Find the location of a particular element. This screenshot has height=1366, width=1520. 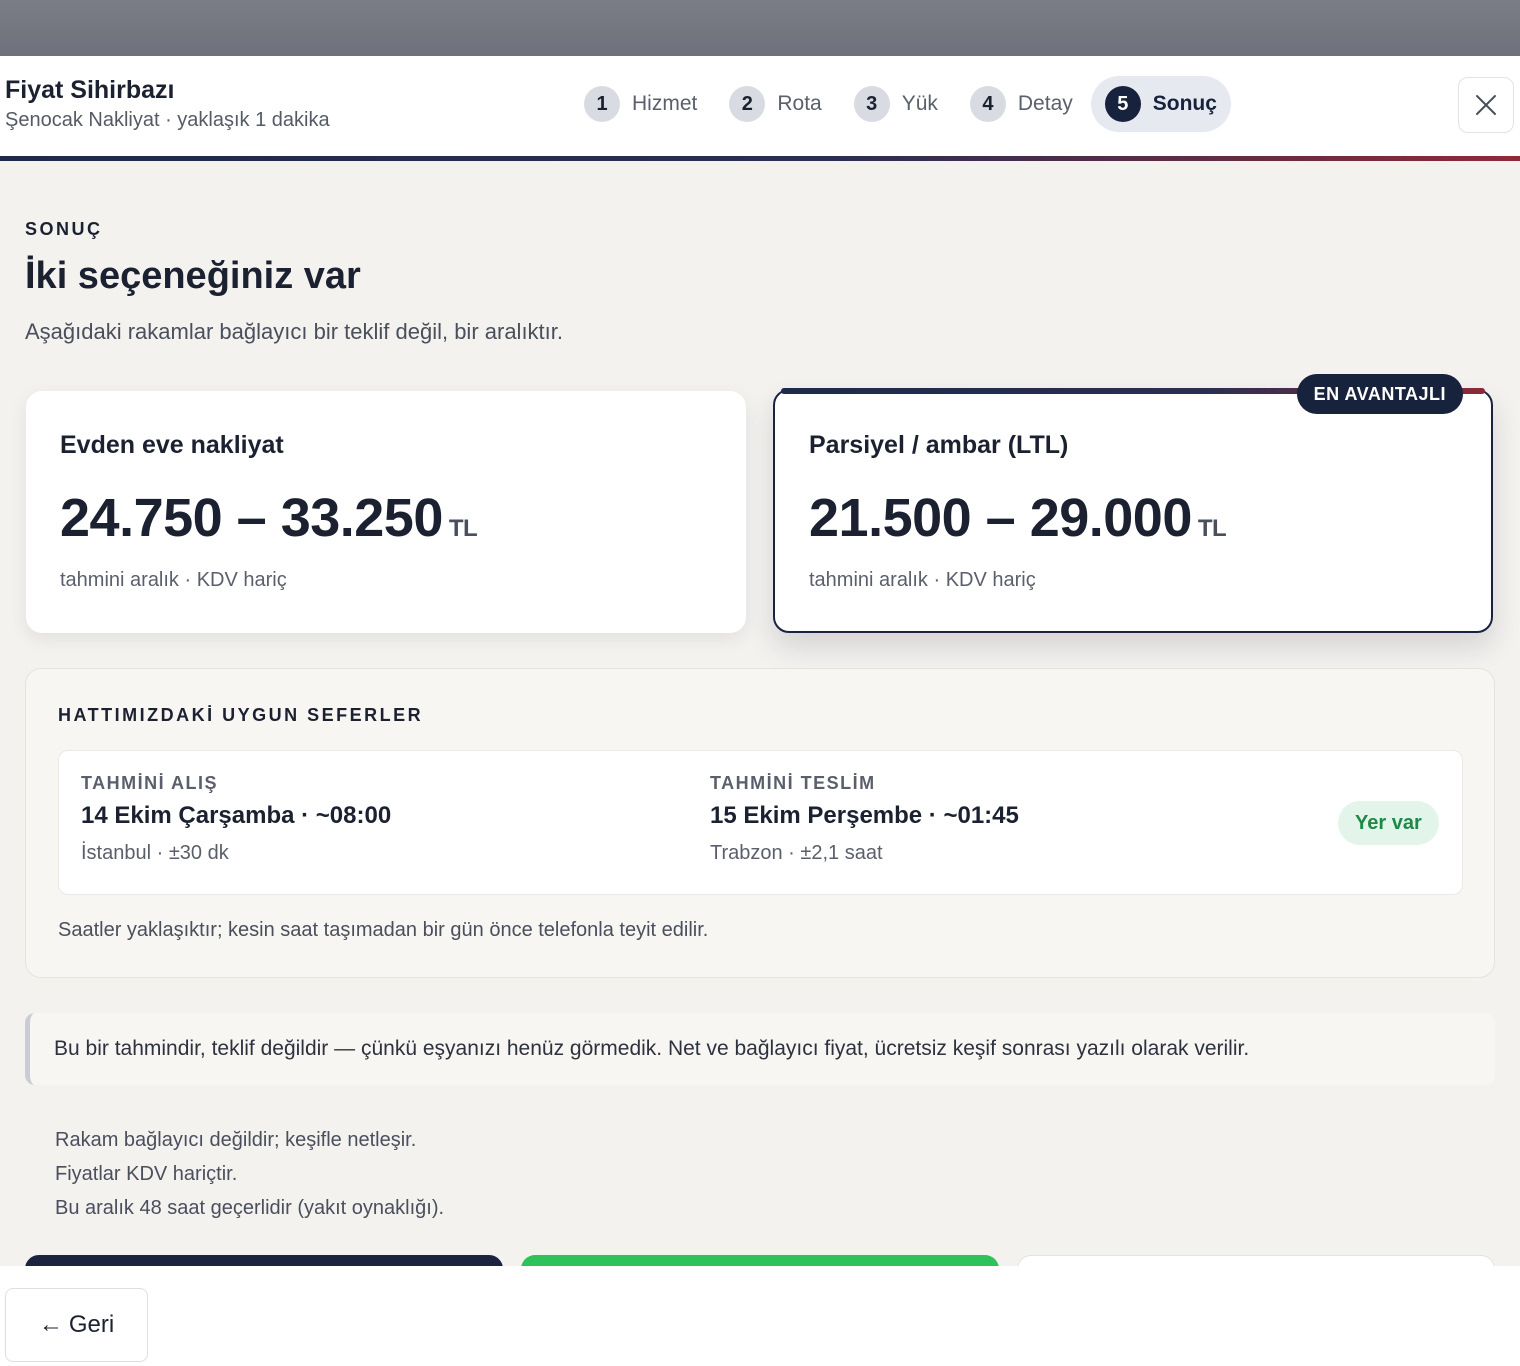

availability-badge: Yer var is located at coordinates (1388, 823).